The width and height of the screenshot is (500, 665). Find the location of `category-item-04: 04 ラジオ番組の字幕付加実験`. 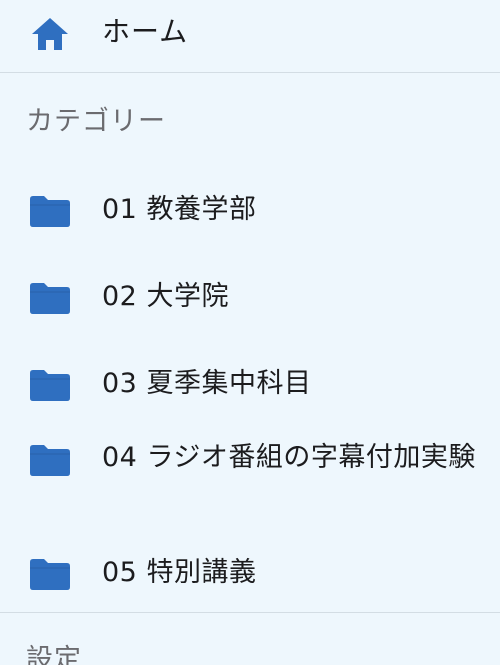

category-item-04: 04 ラジオ番組の字幕付加実験 is located at coordinates (250, 483).